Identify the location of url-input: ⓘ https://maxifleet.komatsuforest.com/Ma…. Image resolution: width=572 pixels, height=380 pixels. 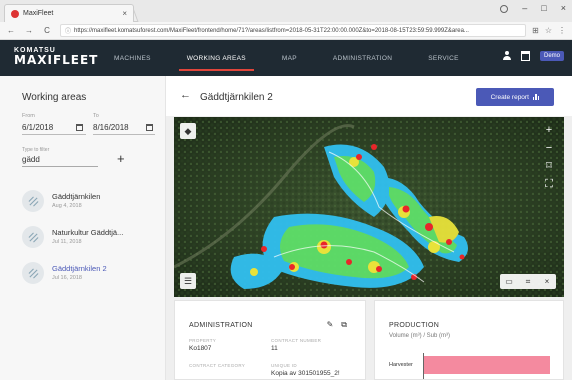
(293, 30).